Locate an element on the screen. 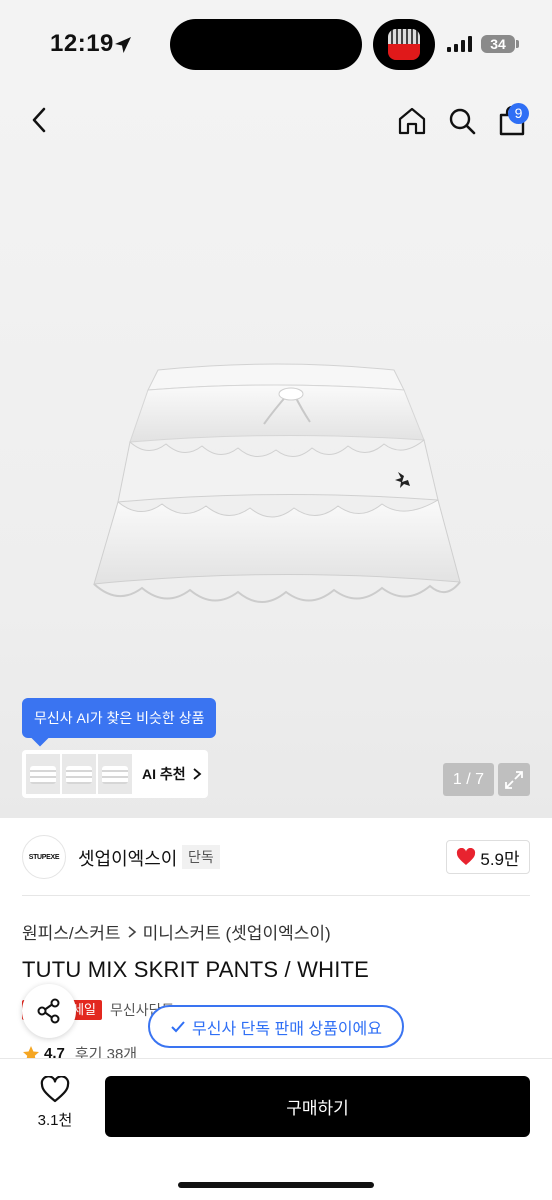 This screenshot has height=1200, width=552. divider is located at coordinates (276, 895).